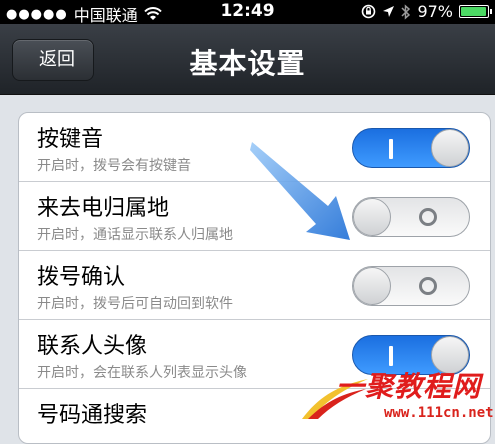 This screenshot has height=444, width=495. I want to click on rotation-lock-icon, so click(369, 11).